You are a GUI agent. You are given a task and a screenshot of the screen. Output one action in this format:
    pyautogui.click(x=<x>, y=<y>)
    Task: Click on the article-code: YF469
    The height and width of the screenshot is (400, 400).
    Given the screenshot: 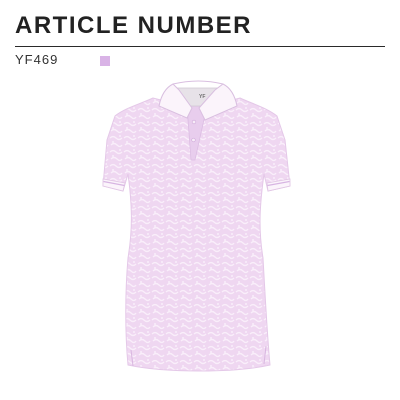 What is the action you would take?
    pyautogui.click(x=37, y=59)
    